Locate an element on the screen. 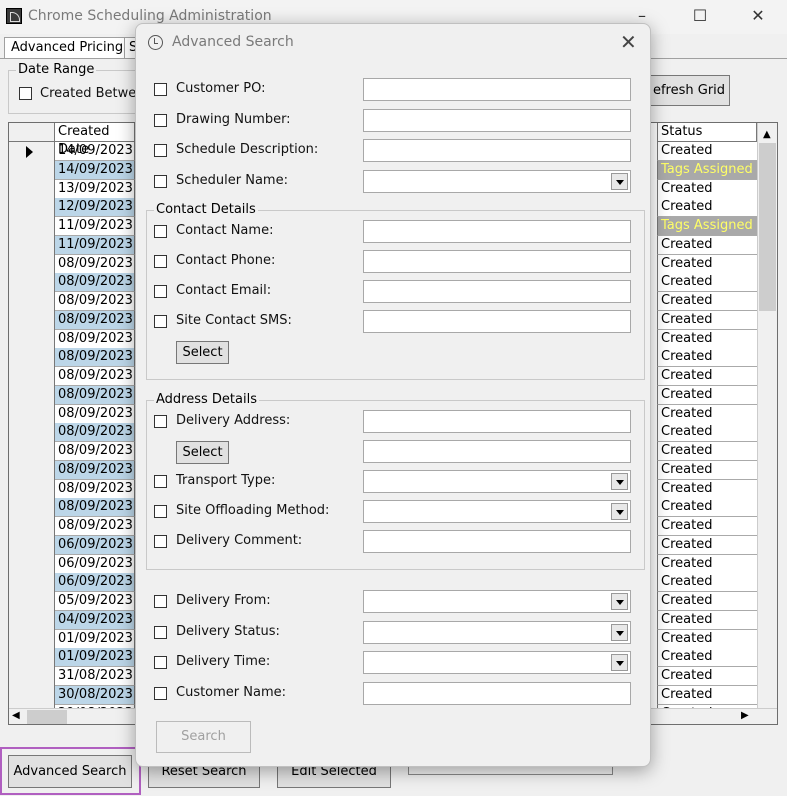  cell-created-date: 13/09/2023 is located at coordinates (95, 189).